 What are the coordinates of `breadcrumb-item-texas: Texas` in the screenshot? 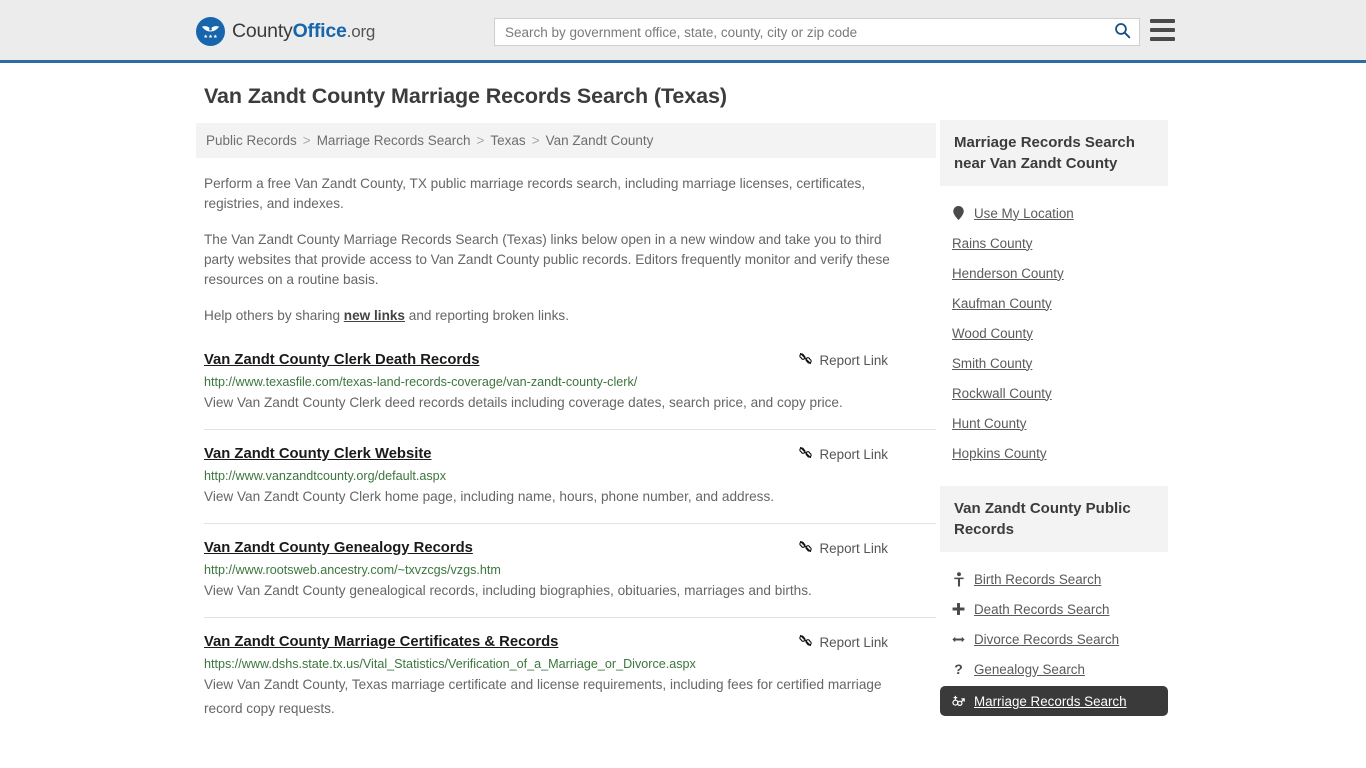 It's located at (507, 140).